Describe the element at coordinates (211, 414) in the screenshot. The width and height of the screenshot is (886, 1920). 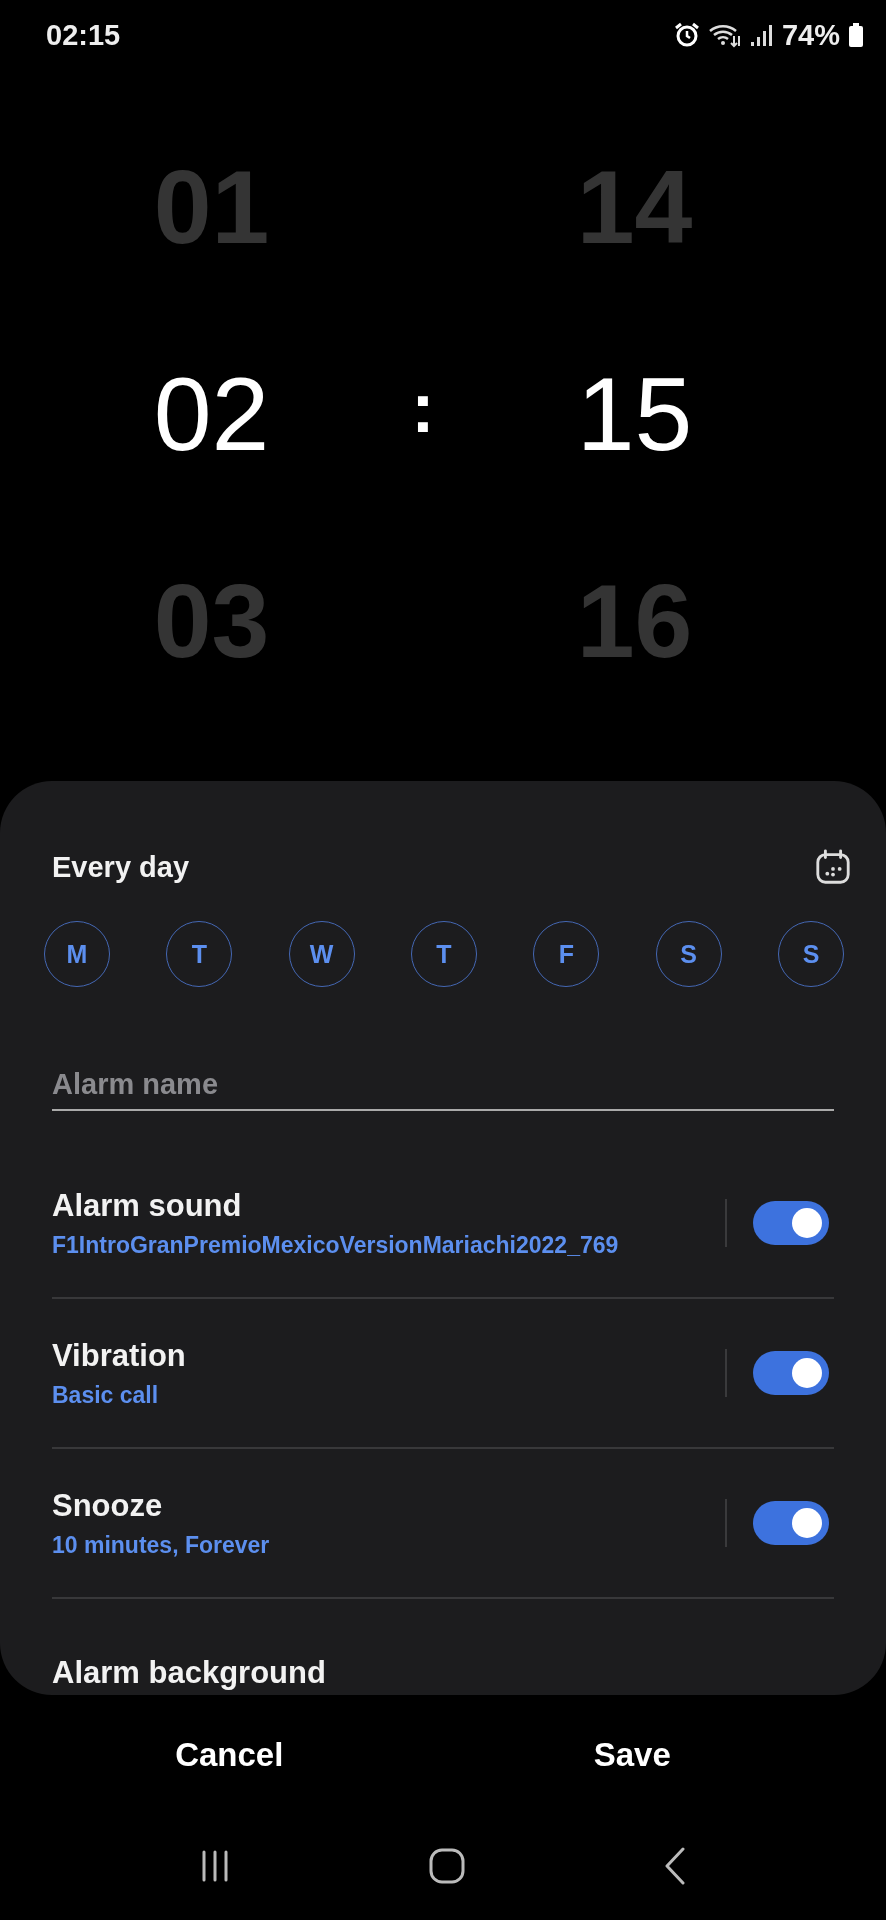
I see `hour-number: 02` at that location.